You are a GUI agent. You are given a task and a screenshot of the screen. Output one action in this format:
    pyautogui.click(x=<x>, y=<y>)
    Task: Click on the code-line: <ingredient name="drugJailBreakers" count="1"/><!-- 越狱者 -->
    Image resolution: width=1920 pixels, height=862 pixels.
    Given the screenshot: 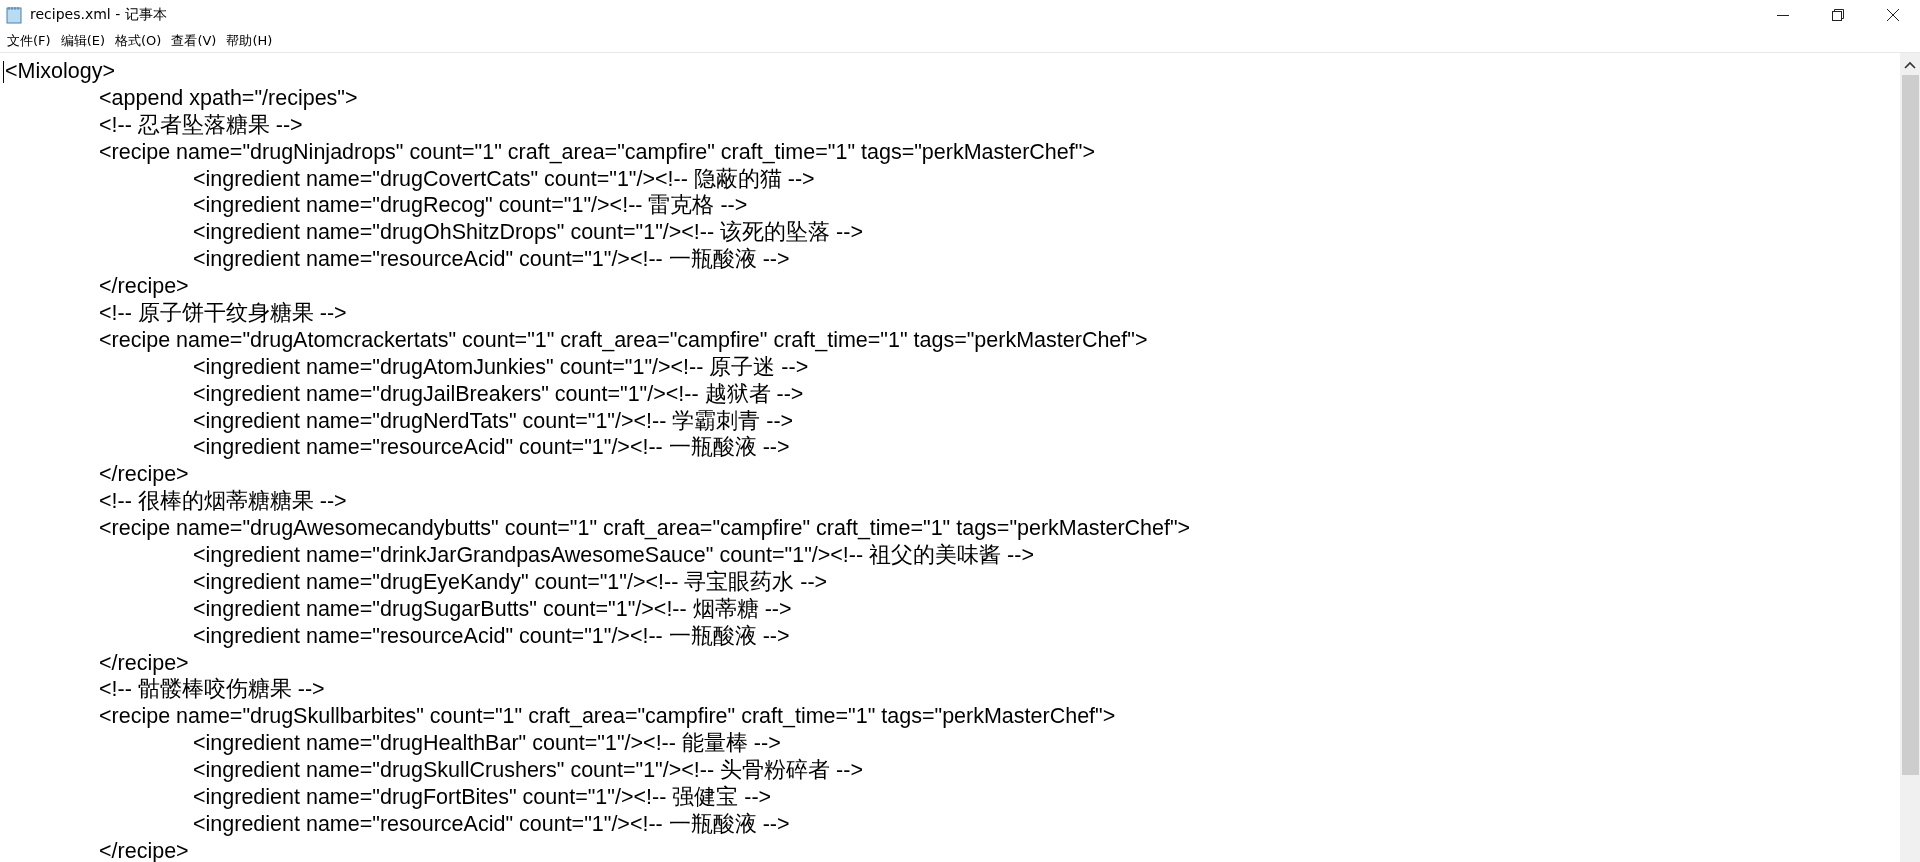 What is the action you would take?
    pyautogui.click(x=498, y=393)
    